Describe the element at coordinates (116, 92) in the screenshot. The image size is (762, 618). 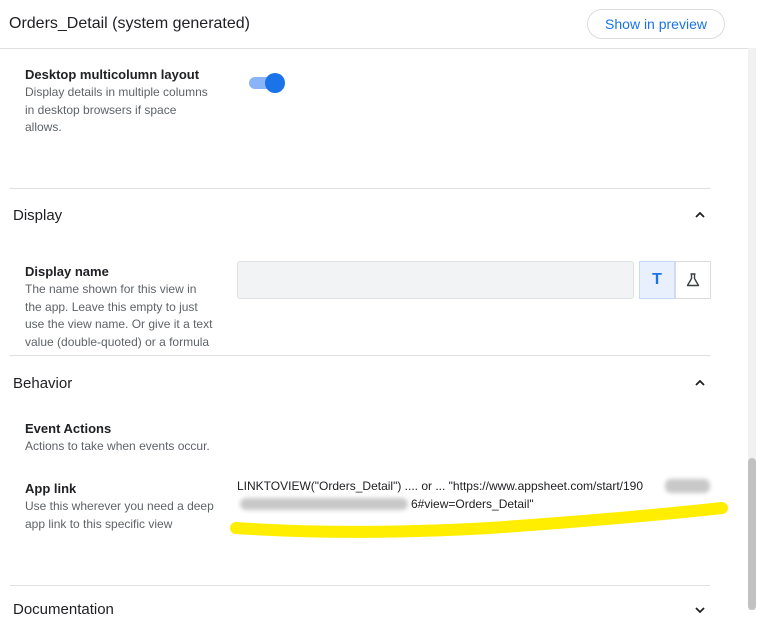
I see `description-line: Display details in multiple columns` at that location.